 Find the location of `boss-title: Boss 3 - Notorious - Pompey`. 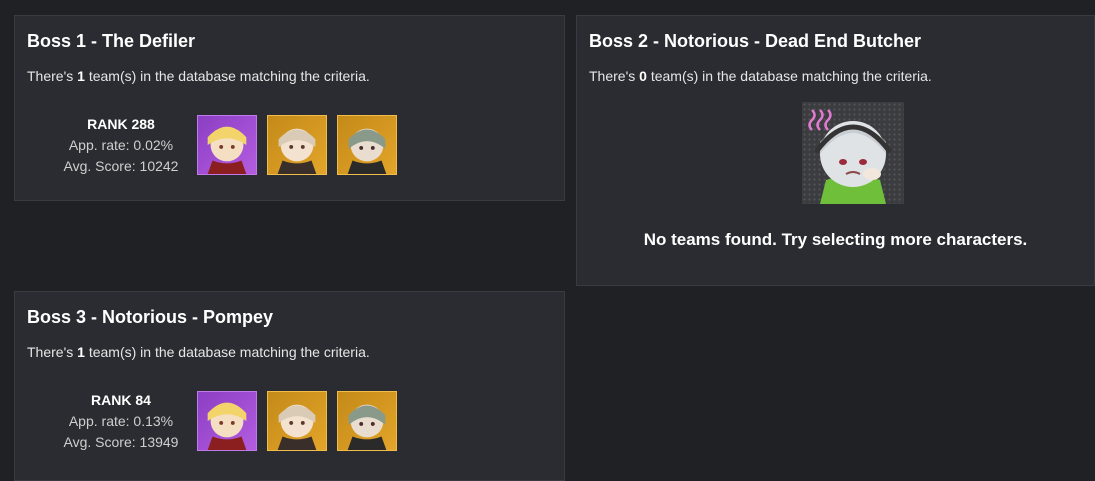

boss-title: Boss 3 - Notorious - Pompey is located at coordinates (150, 317).